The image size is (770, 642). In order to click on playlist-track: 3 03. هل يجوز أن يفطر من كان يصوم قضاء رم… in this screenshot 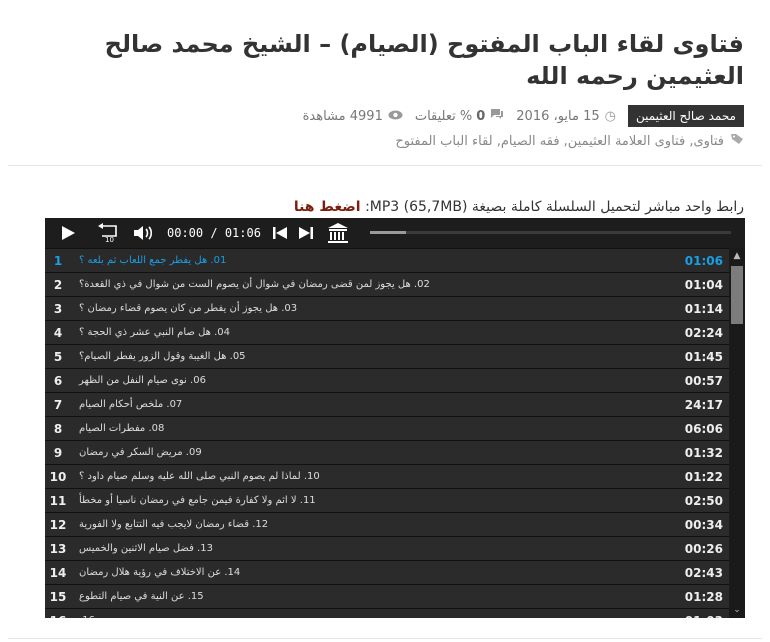, I will do `click(387, 308)`.